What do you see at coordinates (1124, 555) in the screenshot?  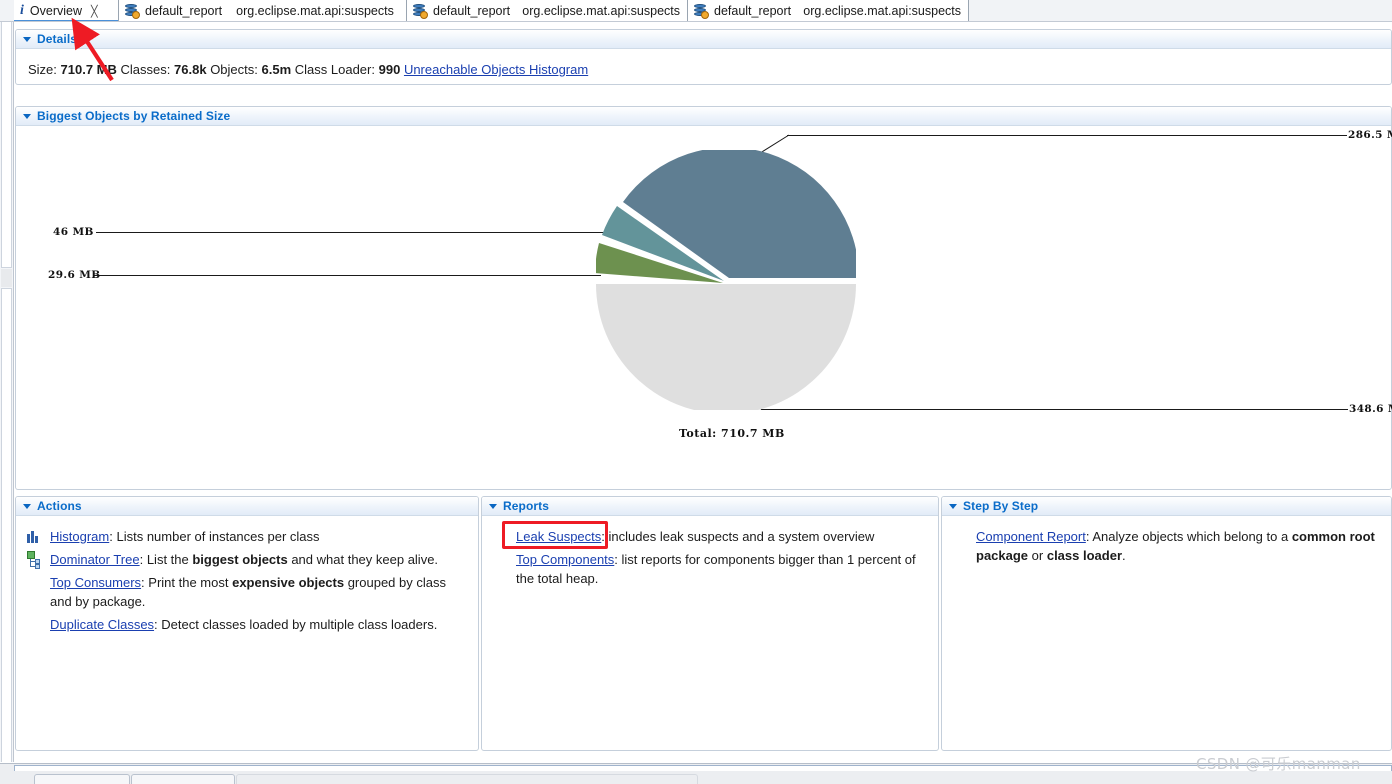 I see `desc-post: .` at bounding box center [1124, 555].